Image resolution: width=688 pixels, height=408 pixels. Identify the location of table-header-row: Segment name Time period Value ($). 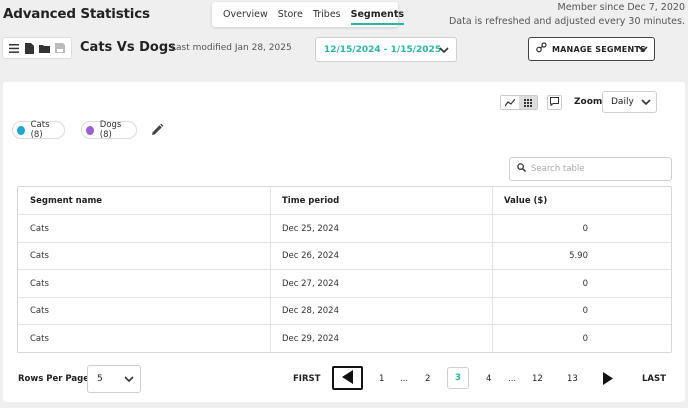
(344, 201).